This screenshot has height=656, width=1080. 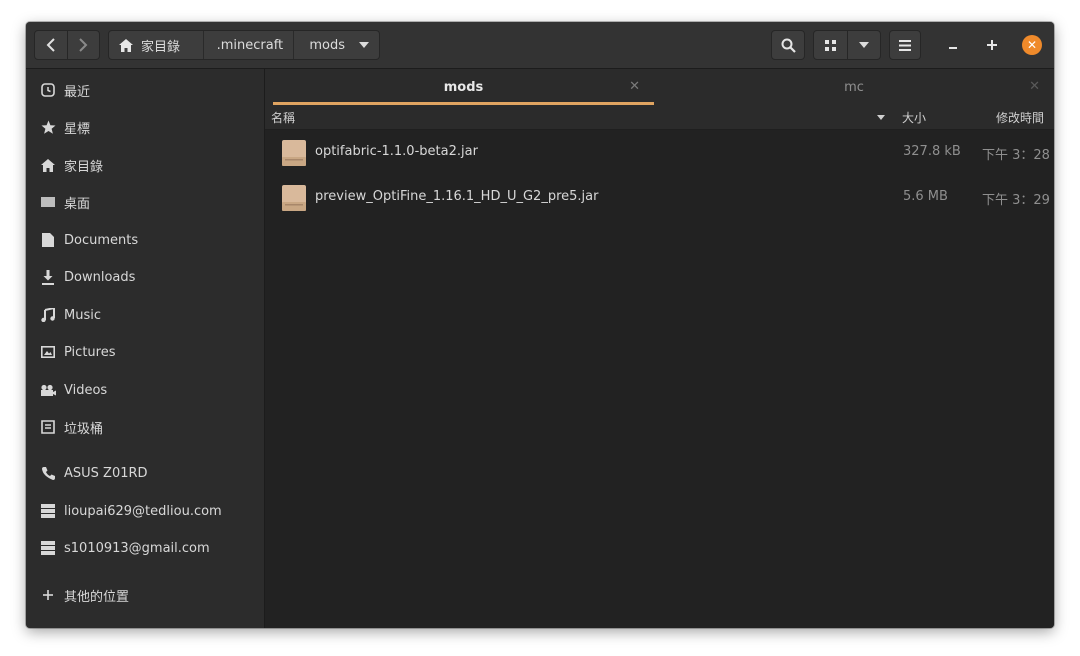 What do you see at coordinates (145, 277) in the screenshot?
I see `sidebar-item-downloads: Downloads` at bounding box center [145, 277].